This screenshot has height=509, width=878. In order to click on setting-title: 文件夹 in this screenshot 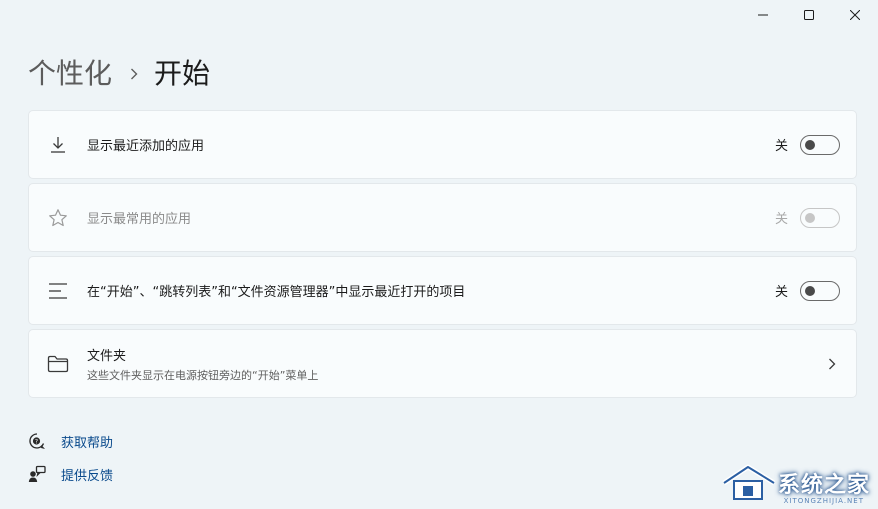, I will do `click(107, 356)`.